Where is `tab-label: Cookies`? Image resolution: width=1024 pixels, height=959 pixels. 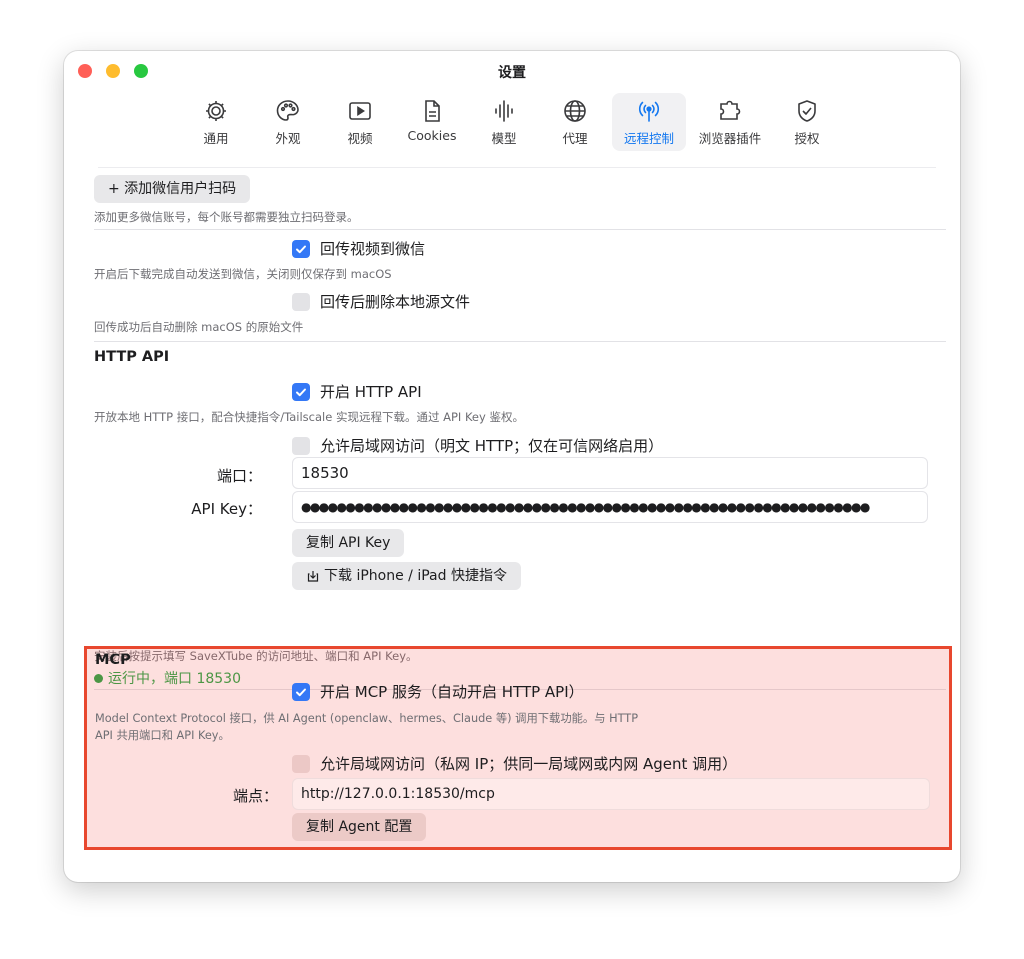
tab-label: Cookies is located at coordinates (432, 135).